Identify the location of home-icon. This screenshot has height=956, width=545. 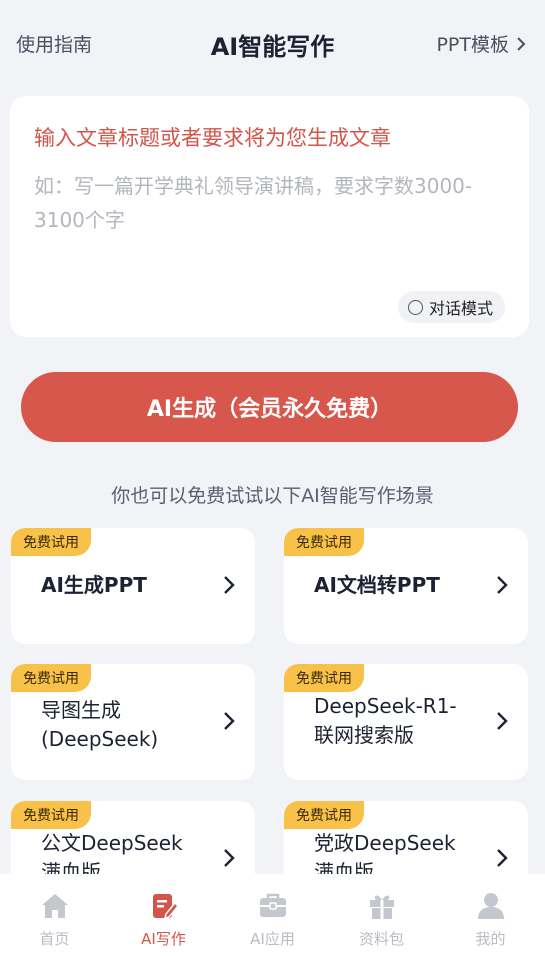
(54, 906).